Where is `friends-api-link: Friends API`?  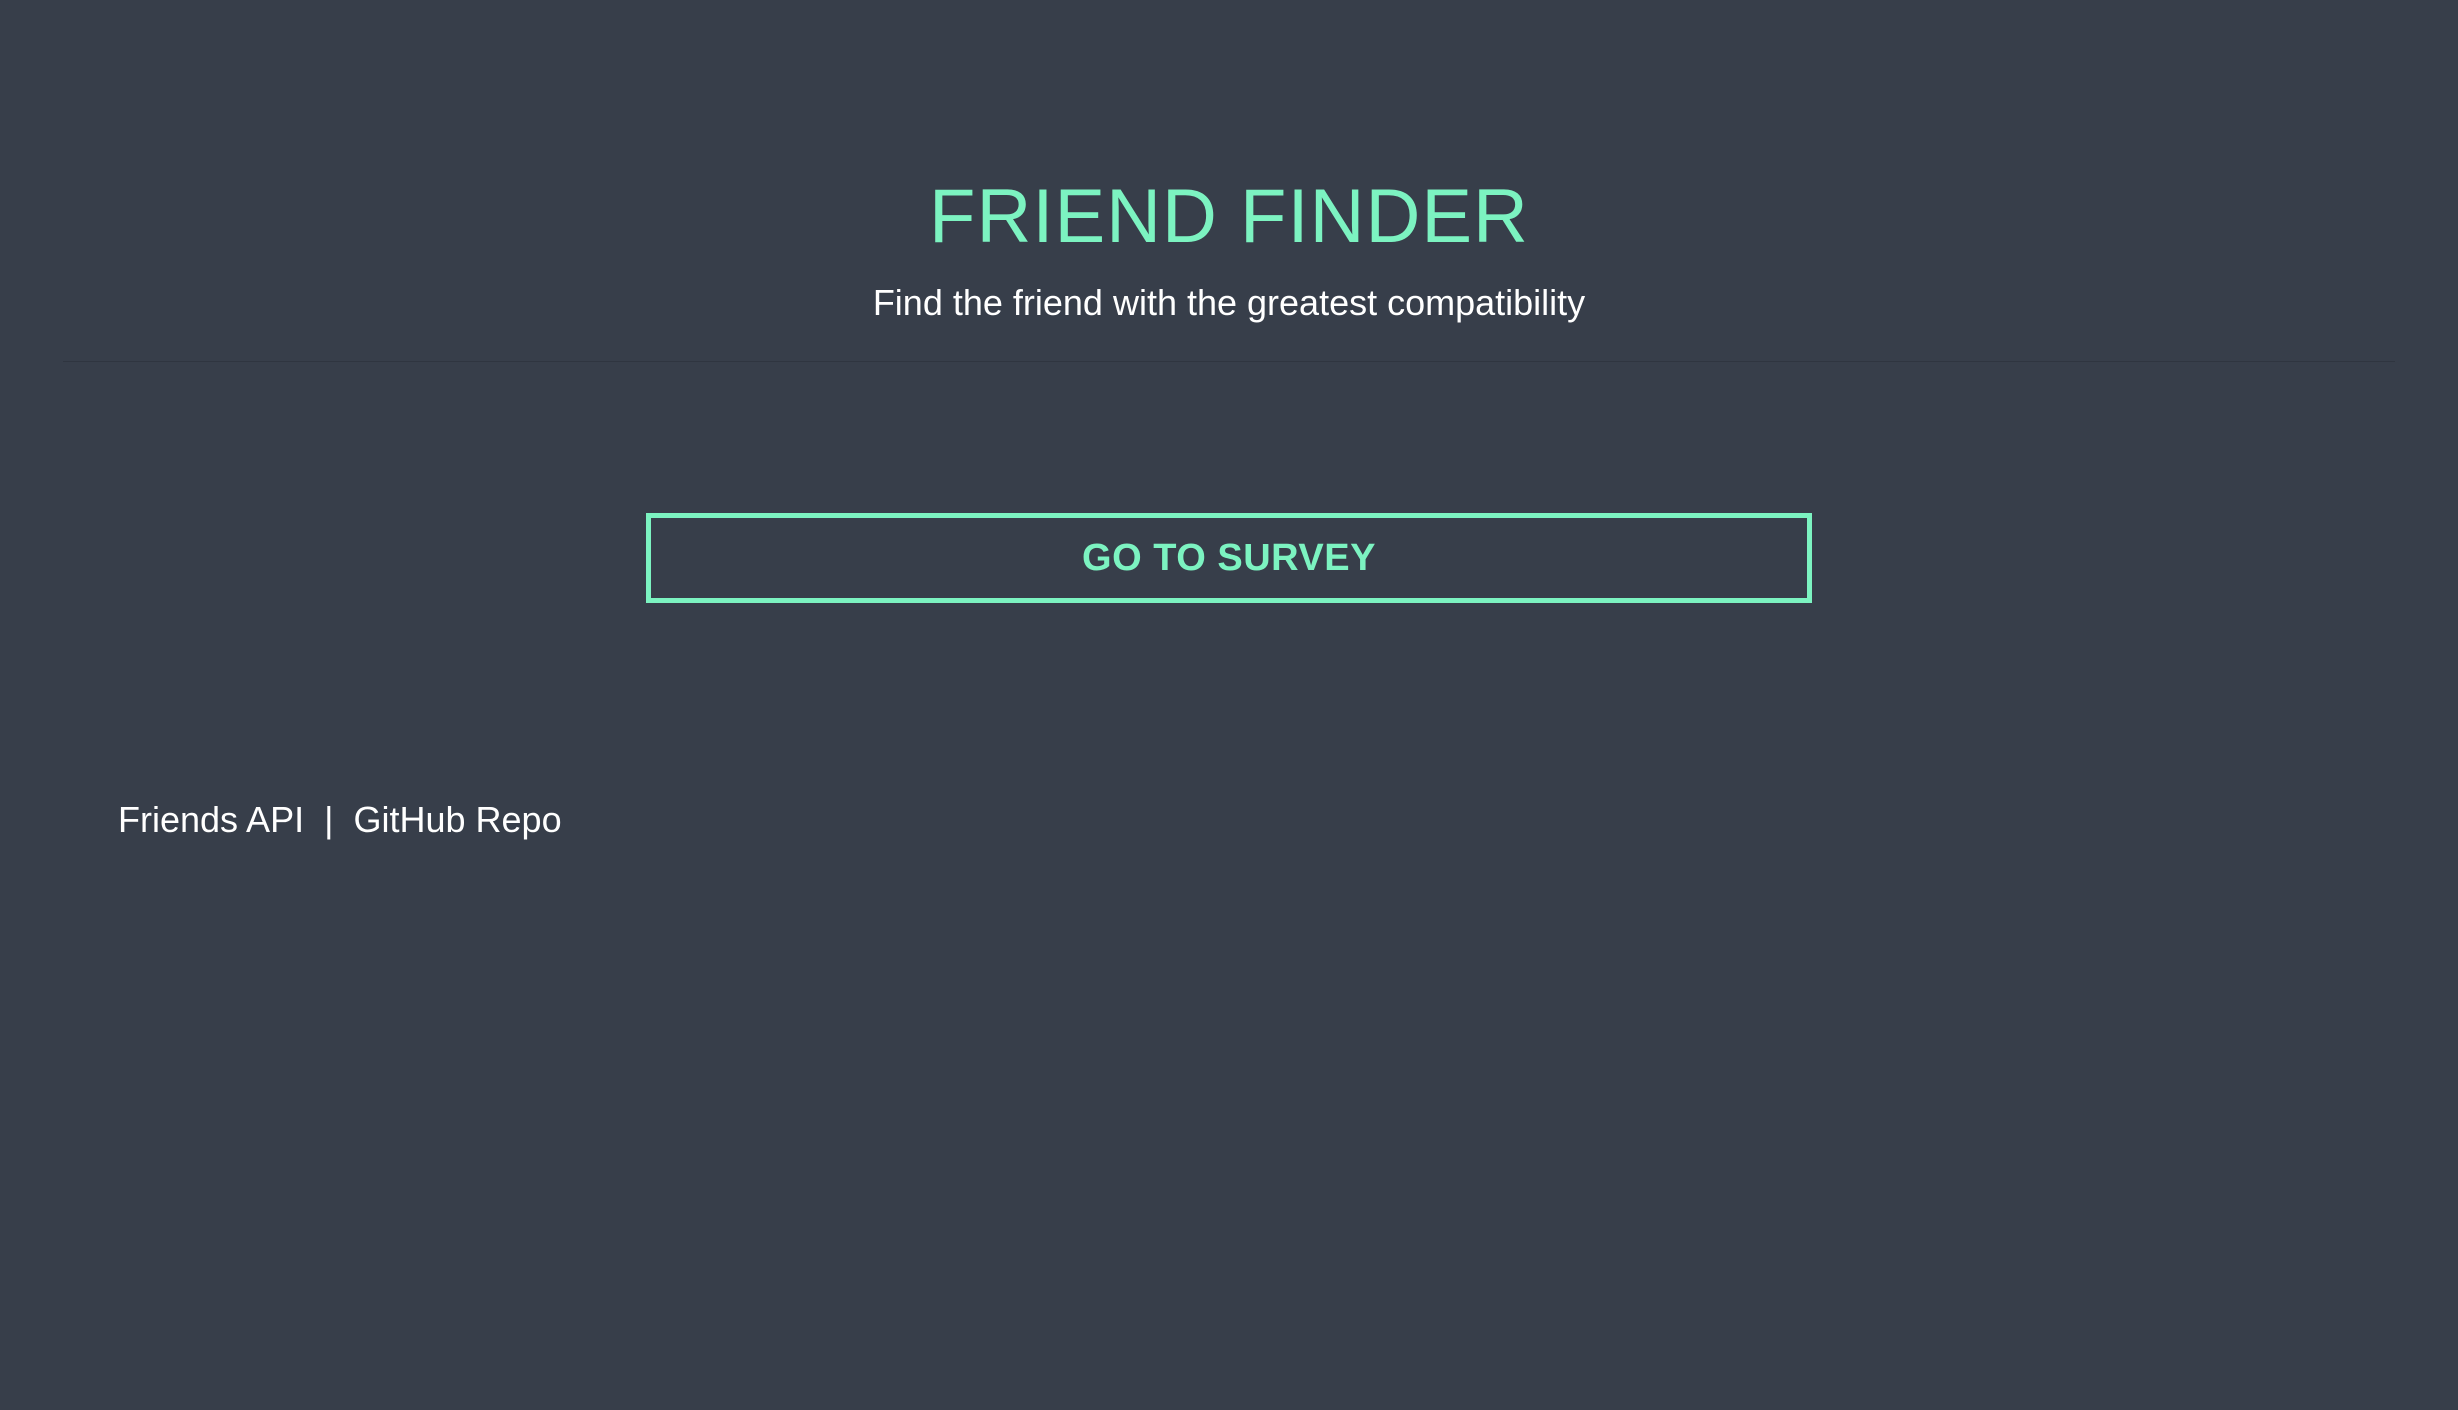 friends-api-link: Friends API is located at coordinates (211, 819).